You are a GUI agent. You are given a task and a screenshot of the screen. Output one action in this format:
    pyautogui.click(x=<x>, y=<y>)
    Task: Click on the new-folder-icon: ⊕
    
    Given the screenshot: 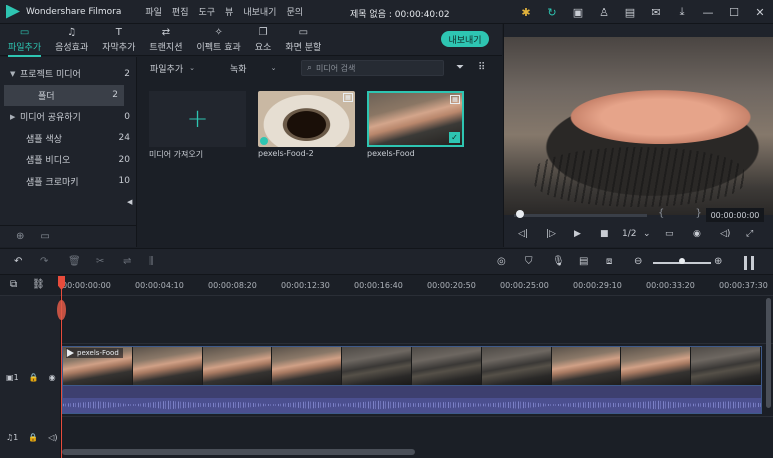 What is the action you would take?
    pyautogui.click(x=20, y=236)
    